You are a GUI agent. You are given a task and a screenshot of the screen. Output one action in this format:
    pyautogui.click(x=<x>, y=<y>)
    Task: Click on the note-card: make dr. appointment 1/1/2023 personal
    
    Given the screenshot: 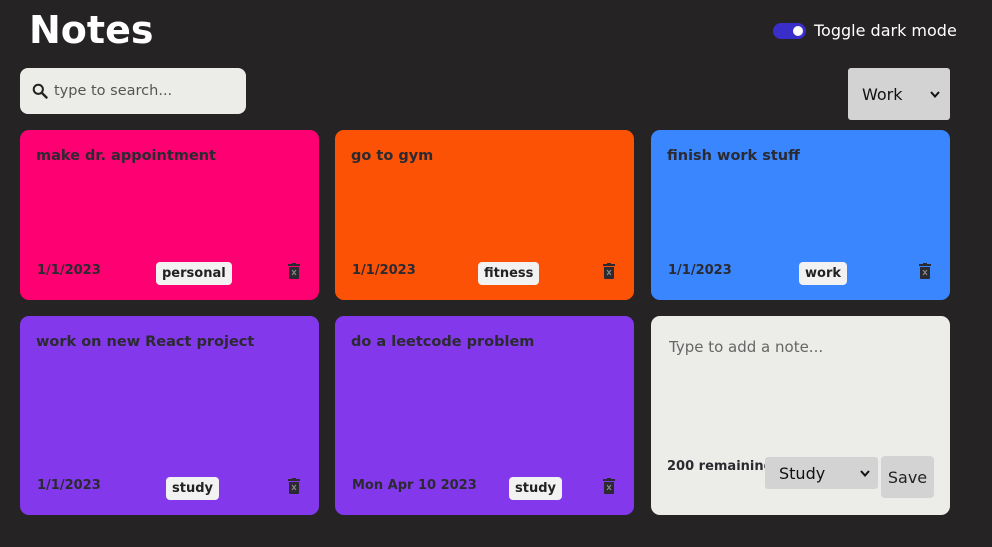 What is the action you would take?
    pyautogui.click(x=169, y=215)
    